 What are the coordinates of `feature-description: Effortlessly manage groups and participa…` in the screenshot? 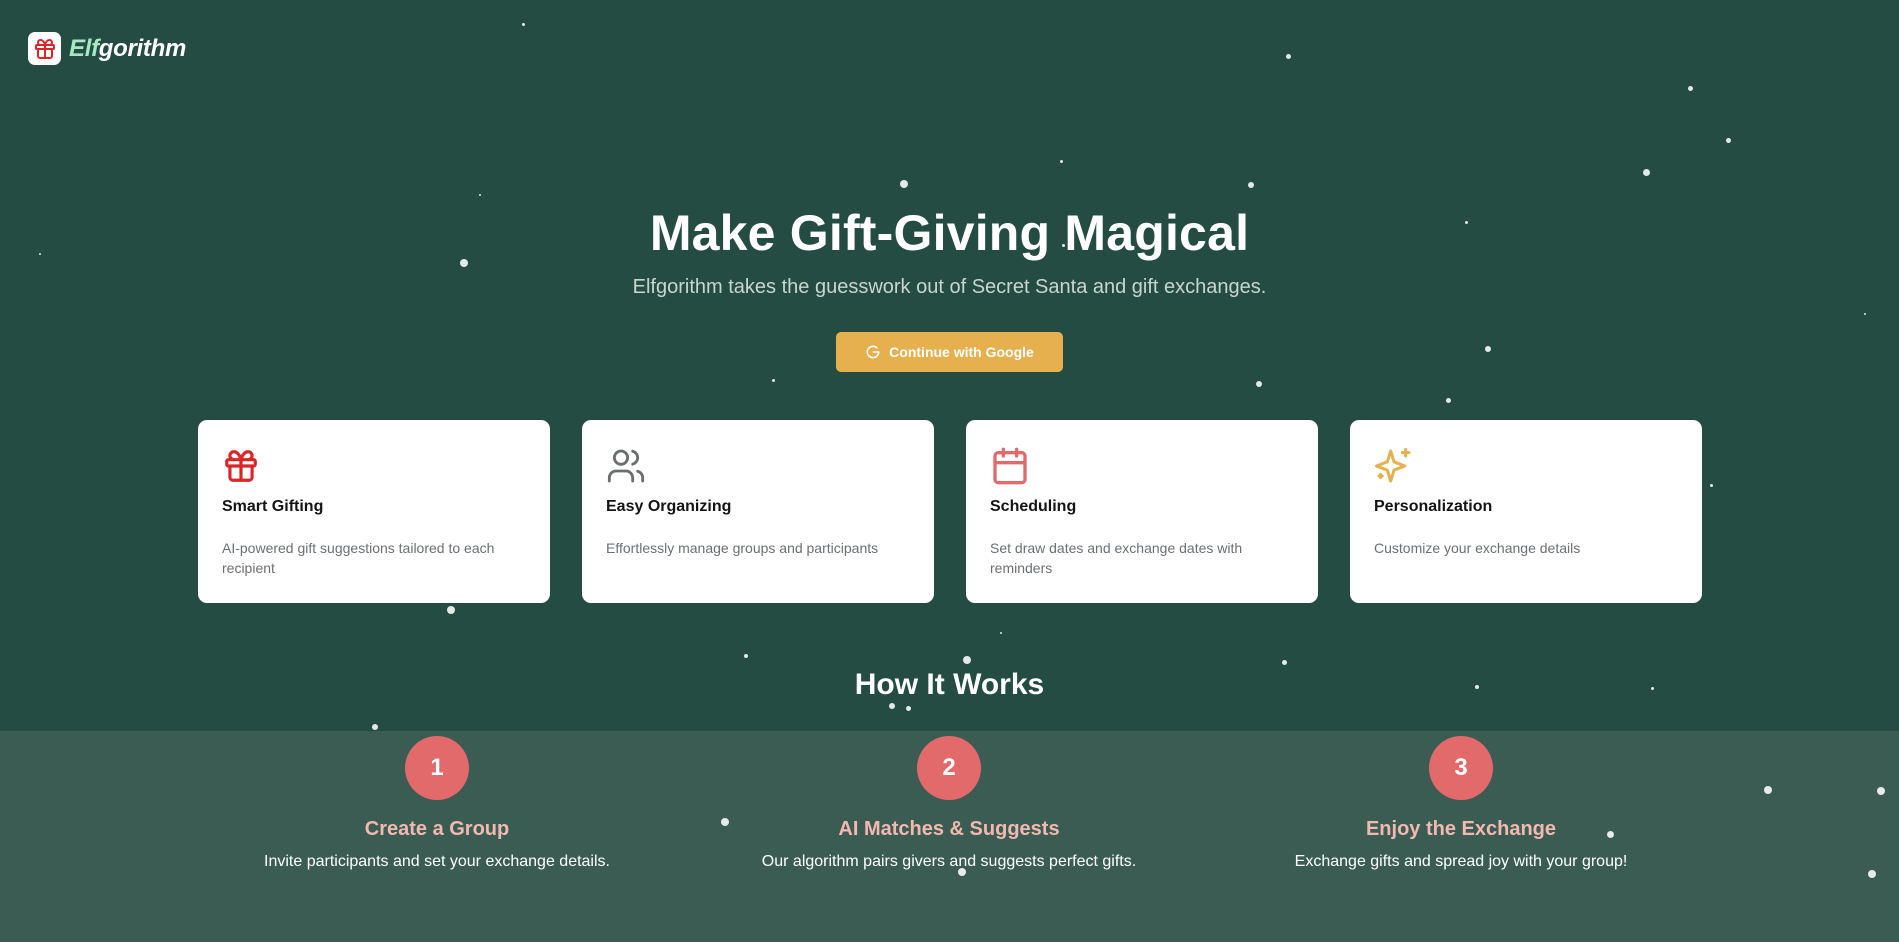 It's located at (742, 548).